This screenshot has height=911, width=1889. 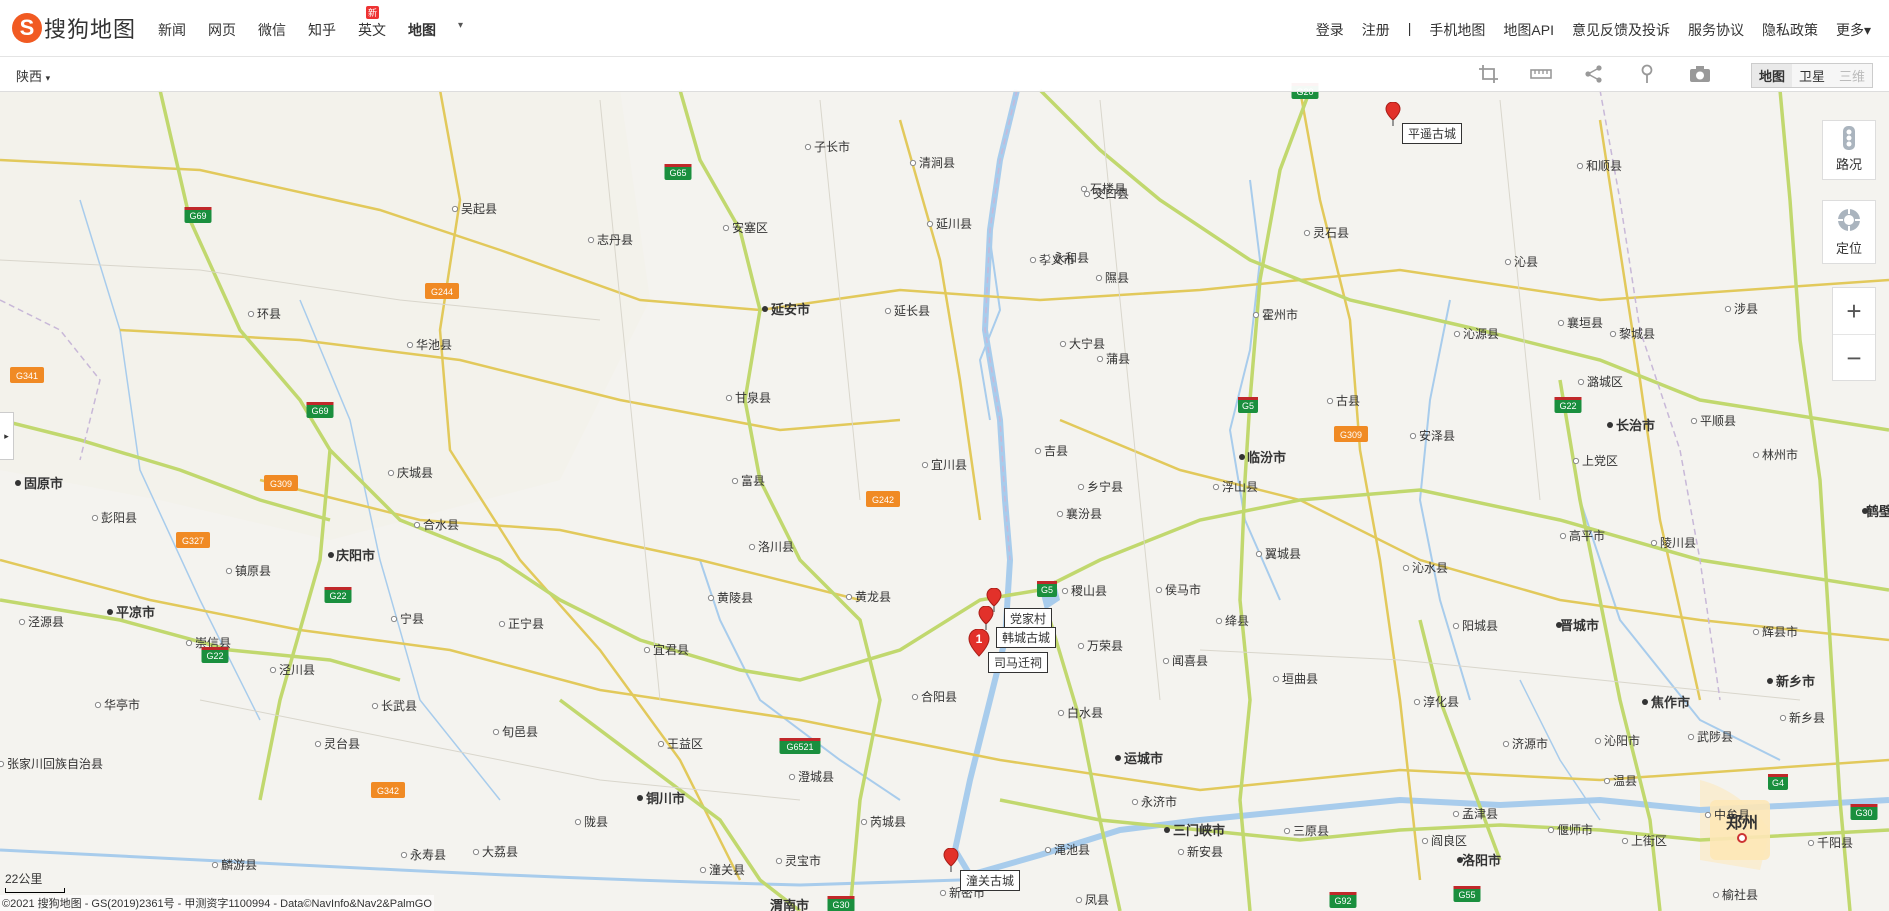 I want to click on nav-web: 网页, so click(x=222, y=30).